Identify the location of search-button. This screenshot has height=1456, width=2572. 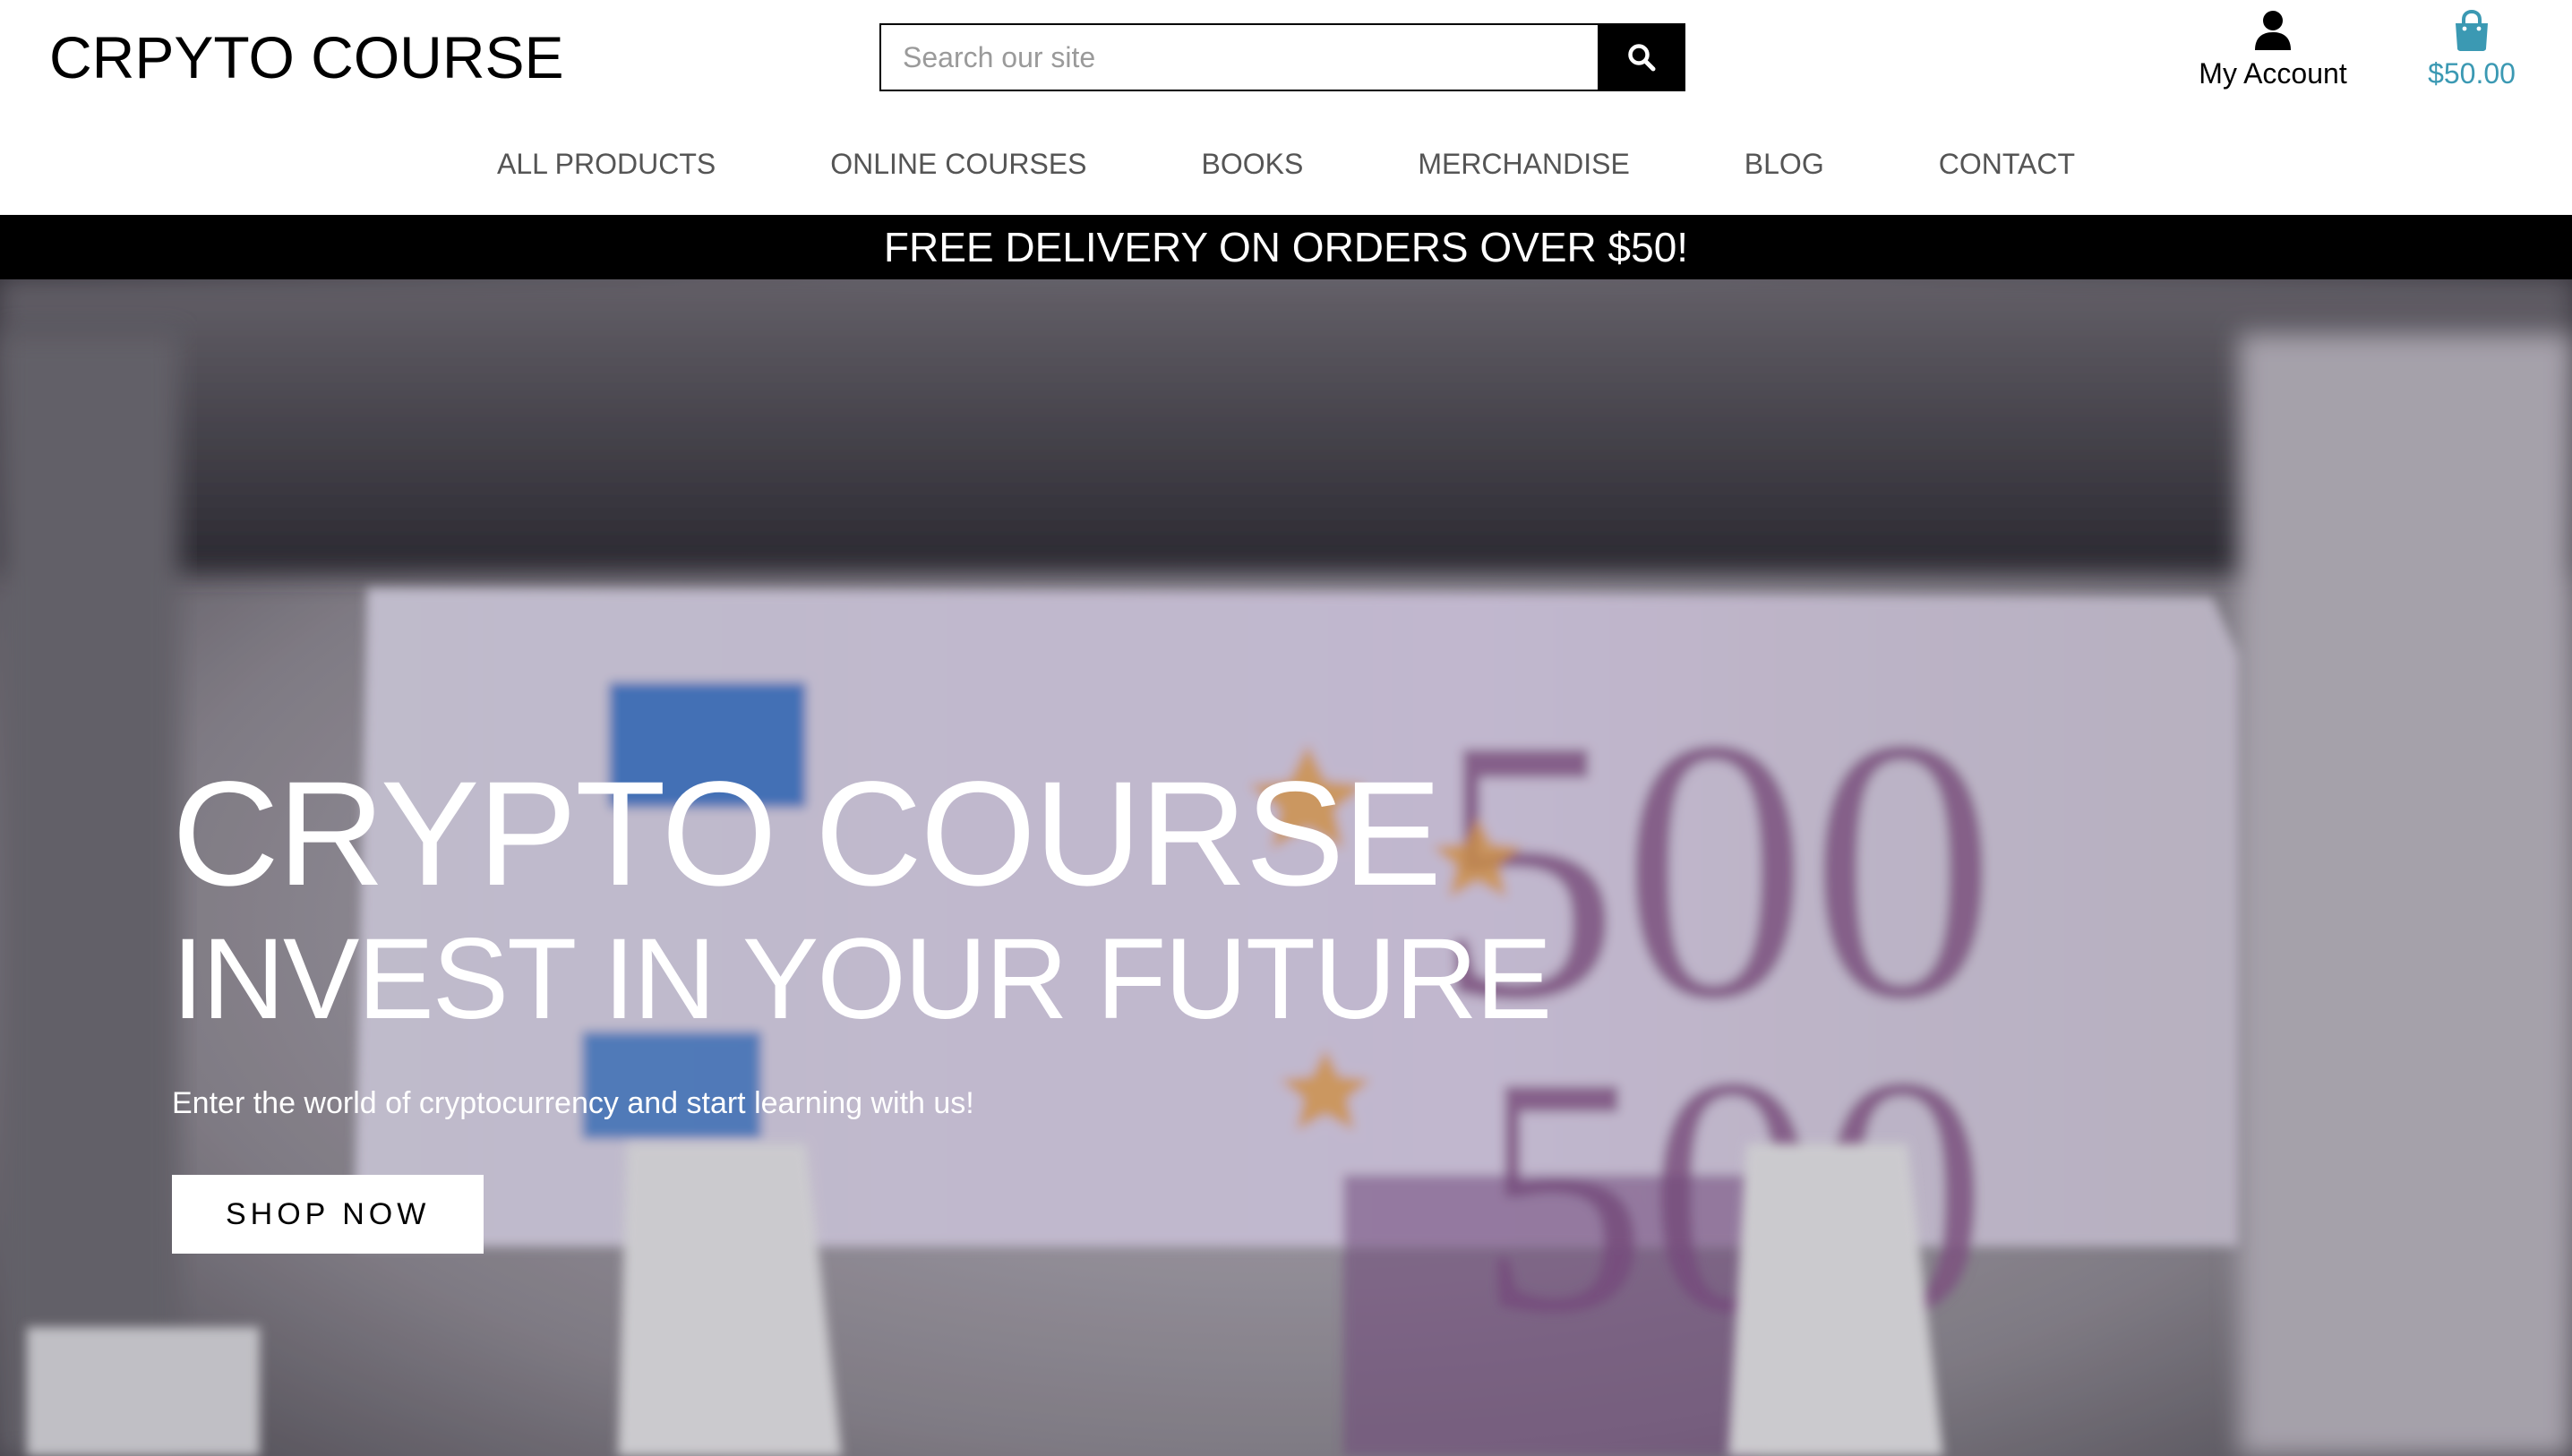
(1642, 57).